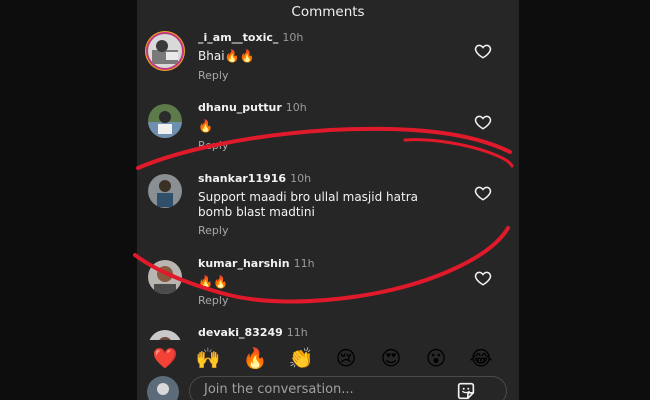 The width and height of the screenshot is (650, 400). Describe the element at coordinates (213, 282) in the screenshot. I see `comment-text: 🔥🔥` at that location.